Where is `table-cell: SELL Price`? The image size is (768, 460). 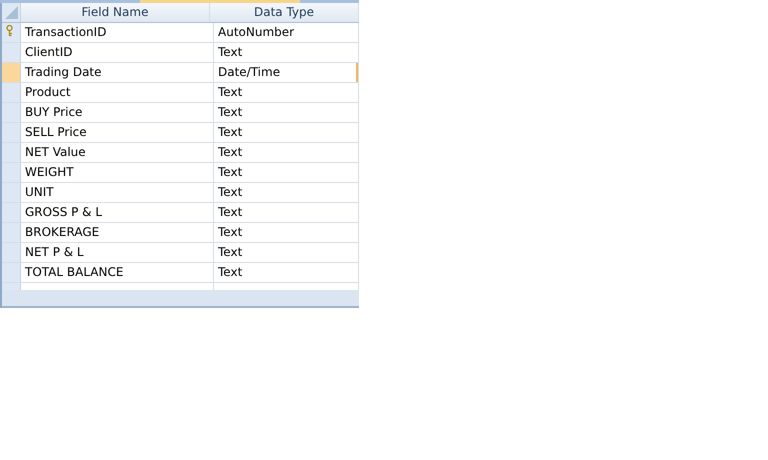 table-cell: SELL Price is located at coordinates (117, 132).